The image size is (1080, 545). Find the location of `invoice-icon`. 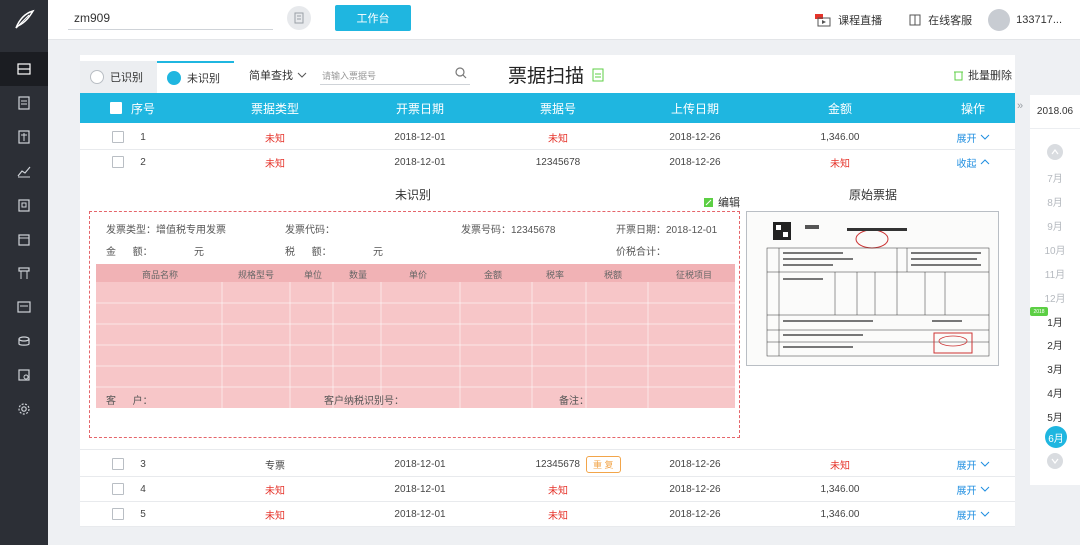

invoice-icon is located at coordinates (24, 307).